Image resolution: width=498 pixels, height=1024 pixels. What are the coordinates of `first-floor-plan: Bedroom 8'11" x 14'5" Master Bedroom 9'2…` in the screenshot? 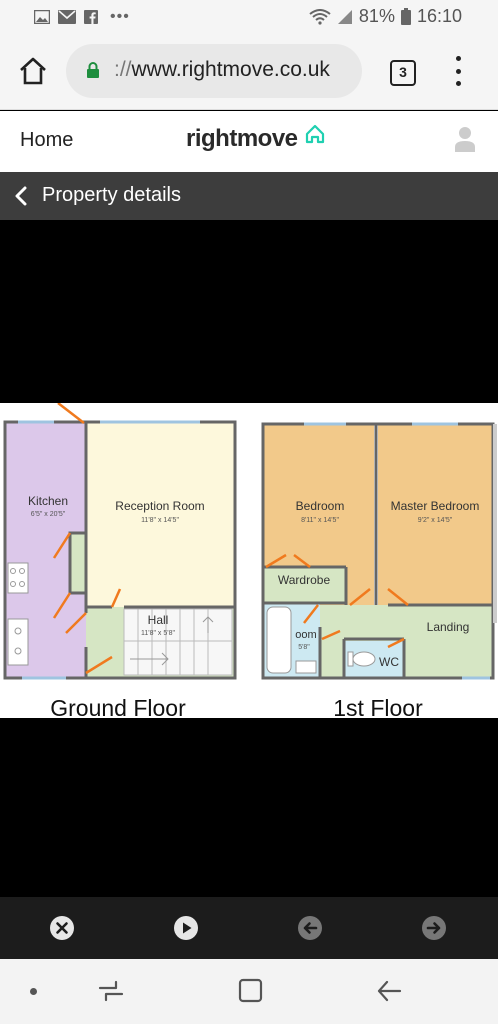 It's located at (379, 570).